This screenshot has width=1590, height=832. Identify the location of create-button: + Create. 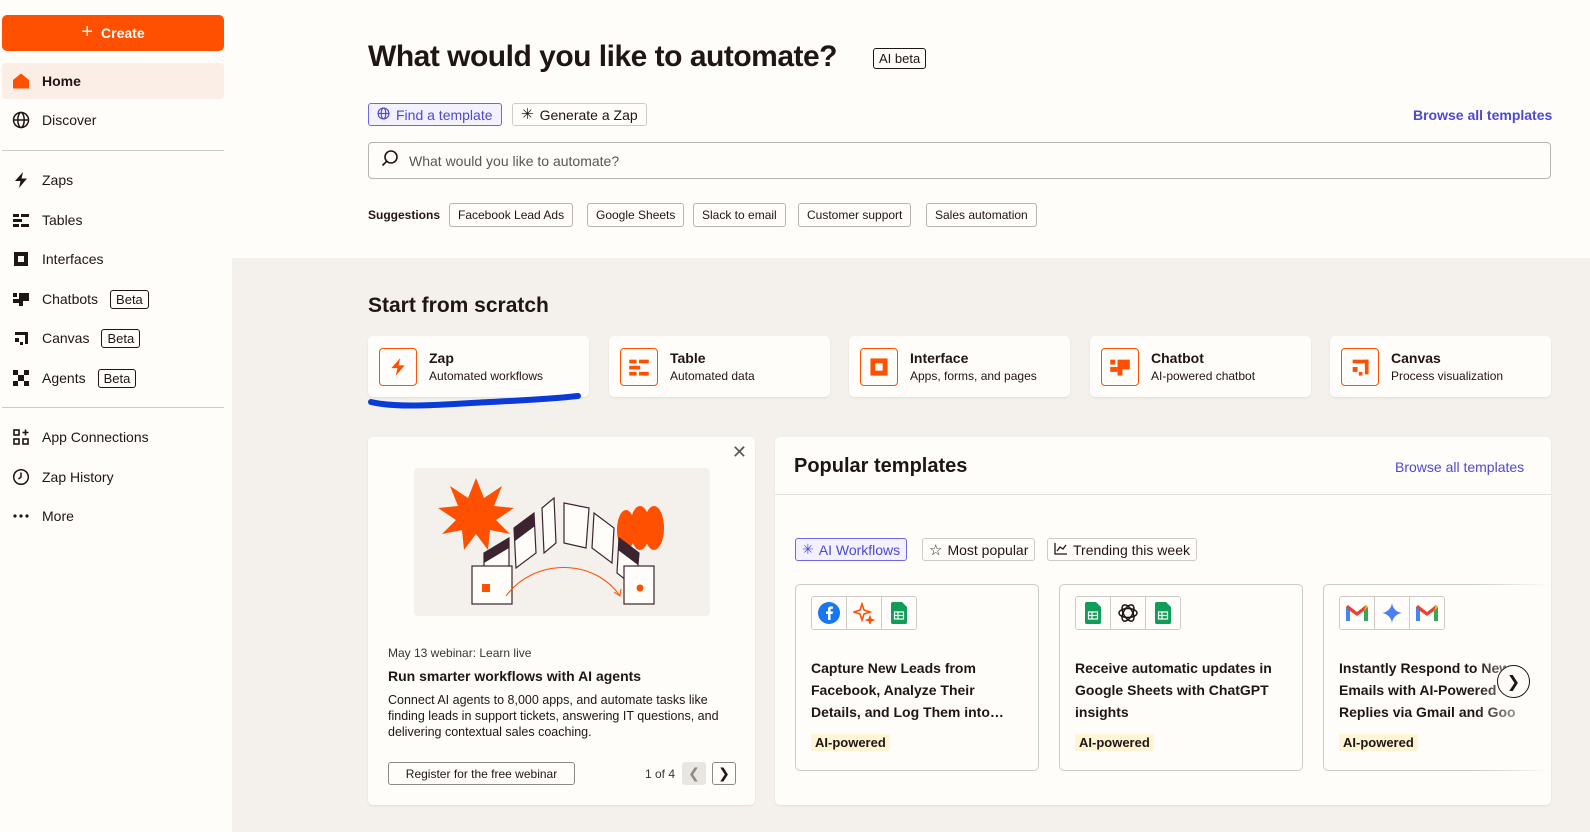
(113, 33).